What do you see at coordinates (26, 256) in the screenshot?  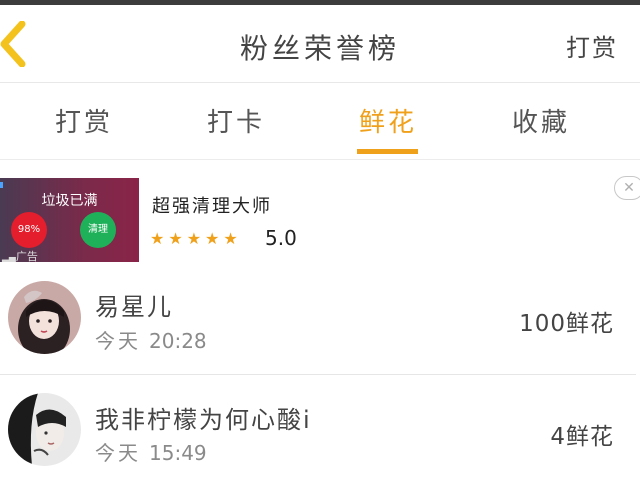 I see `ad-label-text: 广告` at bounding box center [26, 256].